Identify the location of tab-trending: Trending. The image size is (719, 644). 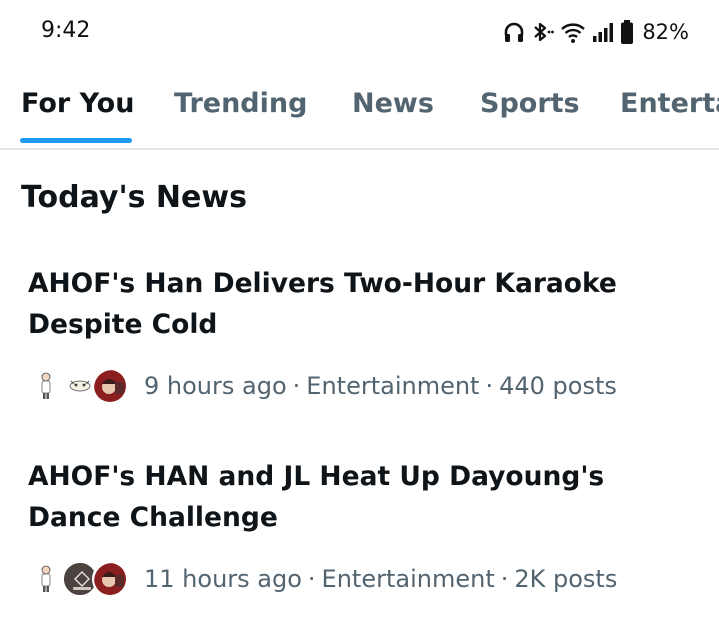
(240, 103).